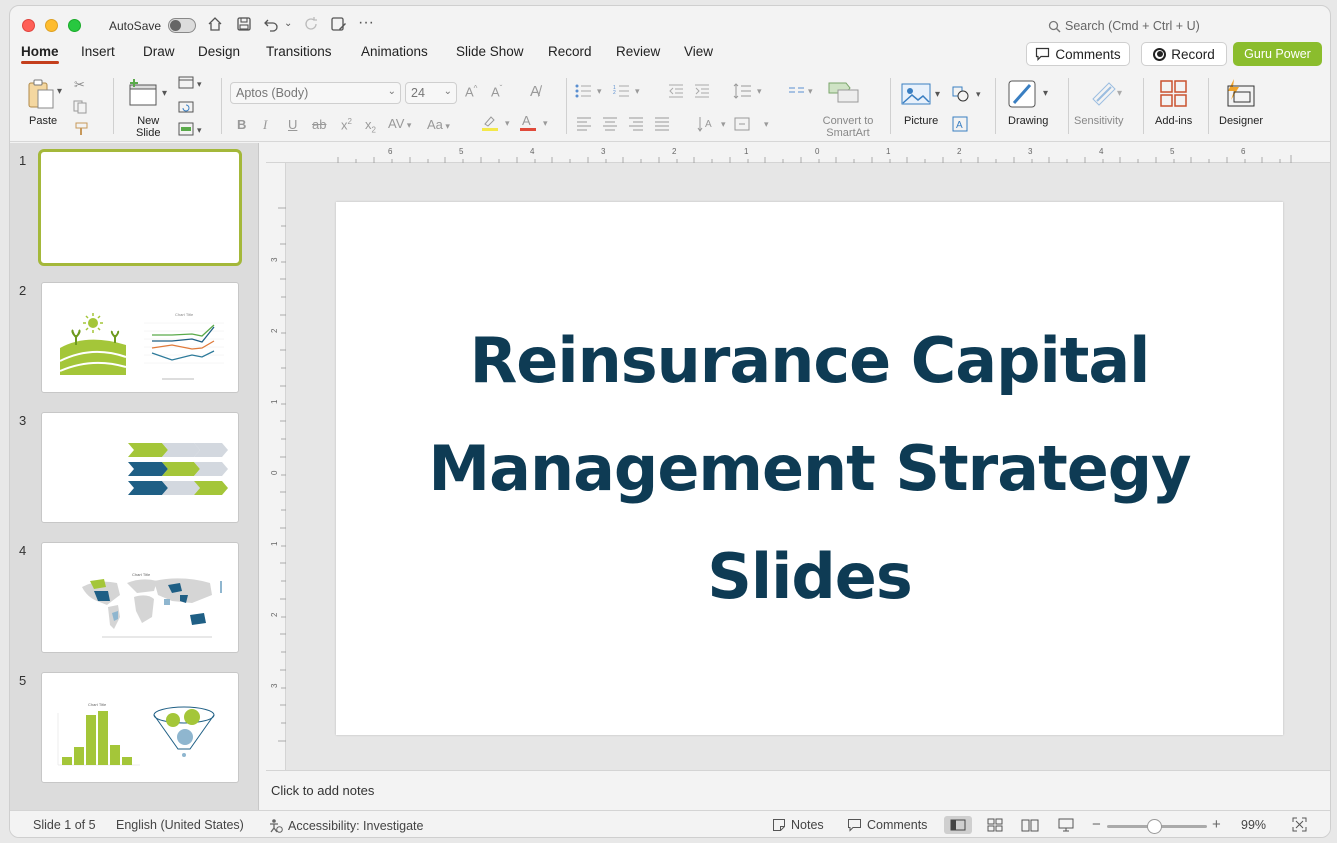 The height and width of the screenshot is (843, 1337). I want to click on drawing-icon, so click(1024, 96).